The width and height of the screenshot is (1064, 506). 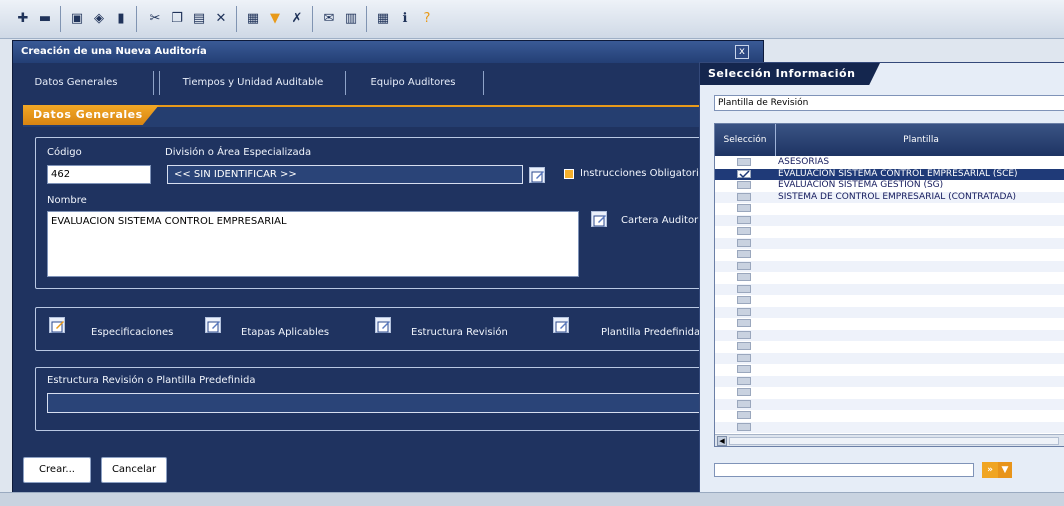 What do you see at coordinates (199, 18) in the screenshot?
I see `paste-icon: ▤` at bounding box center [199, 18].